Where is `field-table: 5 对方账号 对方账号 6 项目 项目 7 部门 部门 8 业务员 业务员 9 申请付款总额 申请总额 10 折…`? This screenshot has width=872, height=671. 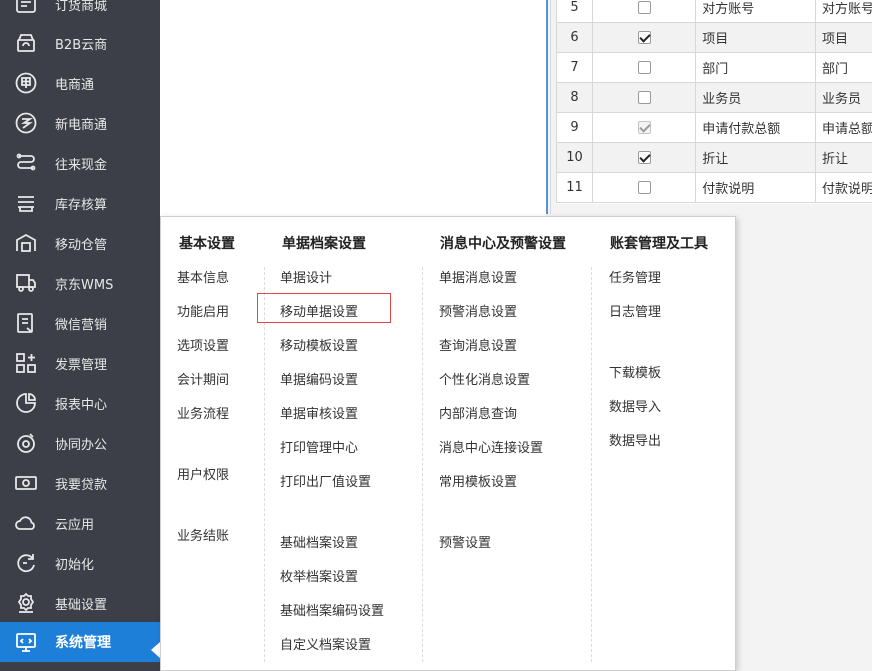
field-table: 5 对方账号 对方账号 6 项目 项目 7 部门 部门 8 业务员 业务员 9 申请付款总额 申请总额 10 折… is located at coordinates (714, 101).